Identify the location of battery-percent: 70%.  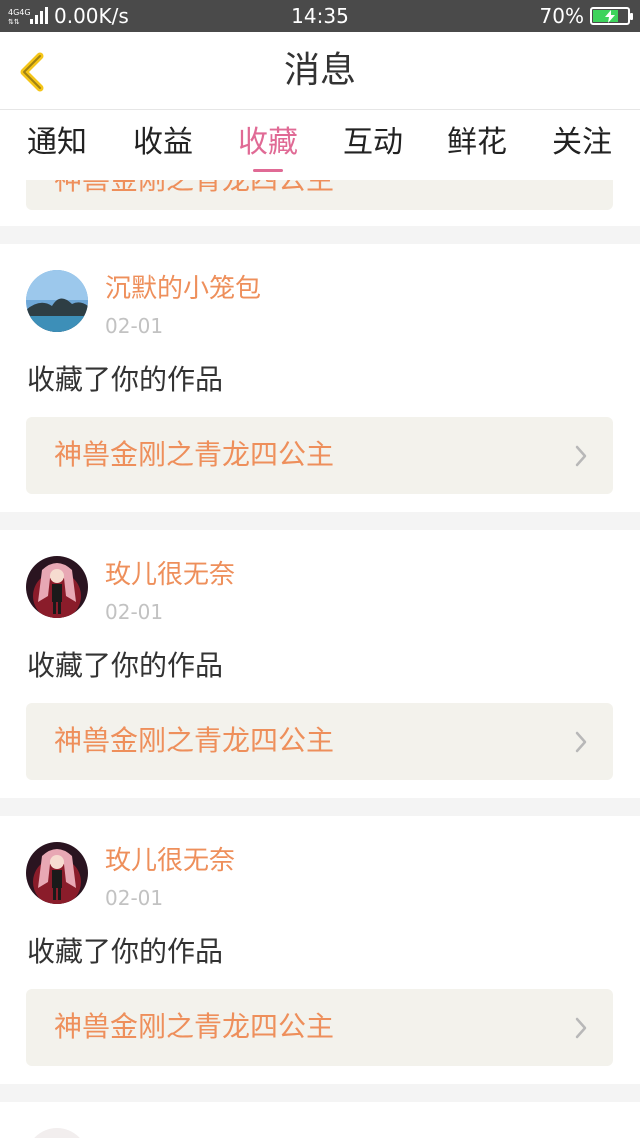
(561, 16).